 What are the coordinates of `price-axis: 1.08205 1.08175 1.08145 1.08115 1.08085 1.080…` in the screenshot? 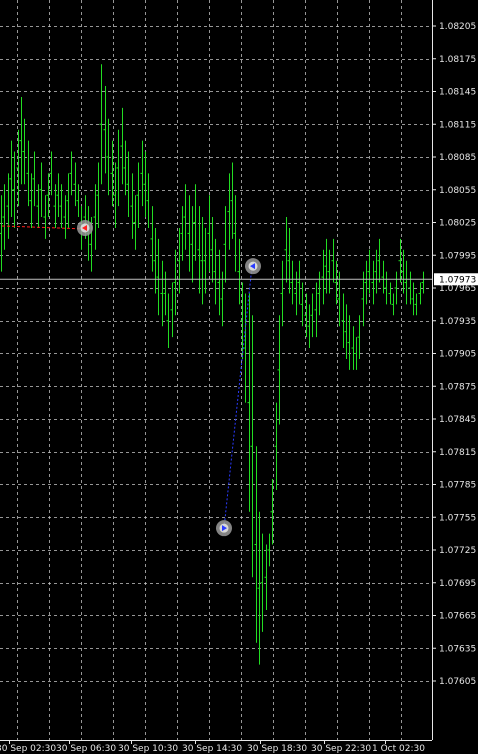 It's located at (454, 354).